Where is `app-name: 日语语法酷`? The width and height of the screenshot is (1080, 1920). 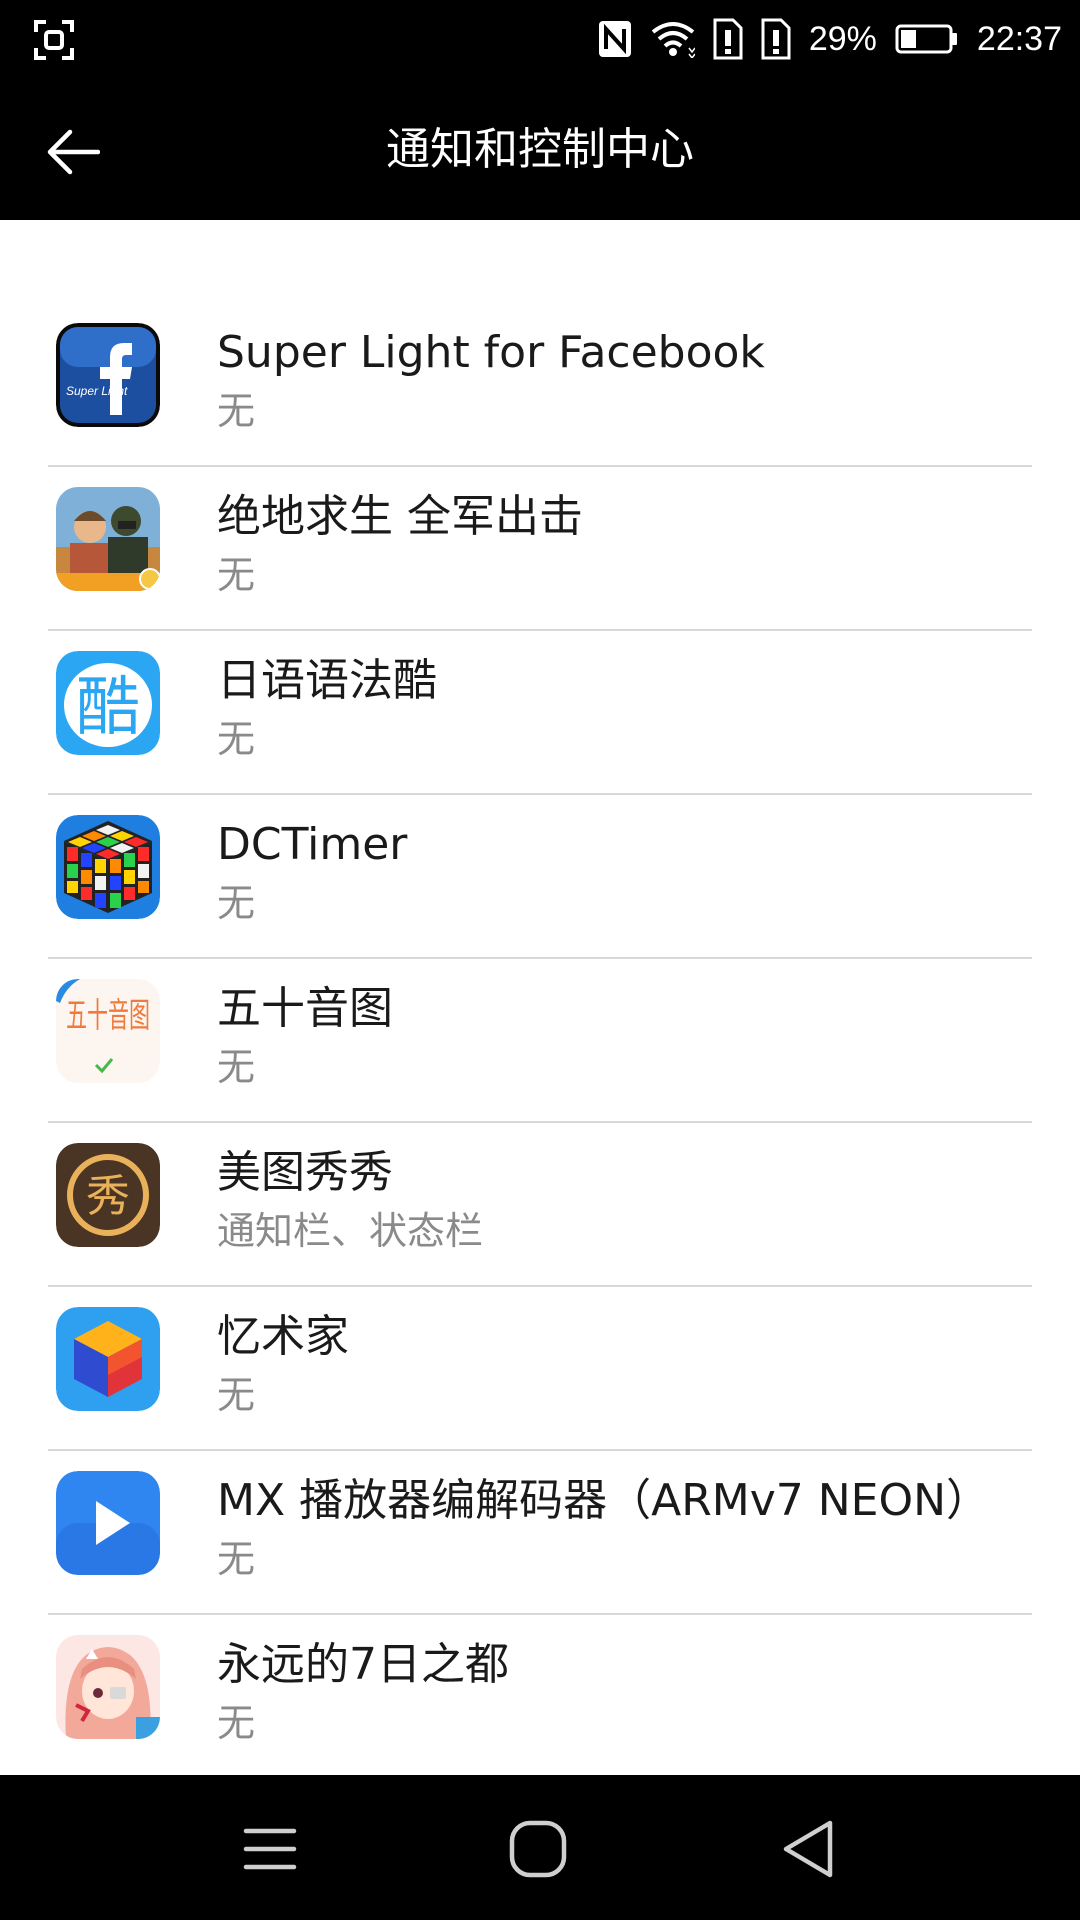
app-name: 日语语法酷 is located at coordinates (327, 680).